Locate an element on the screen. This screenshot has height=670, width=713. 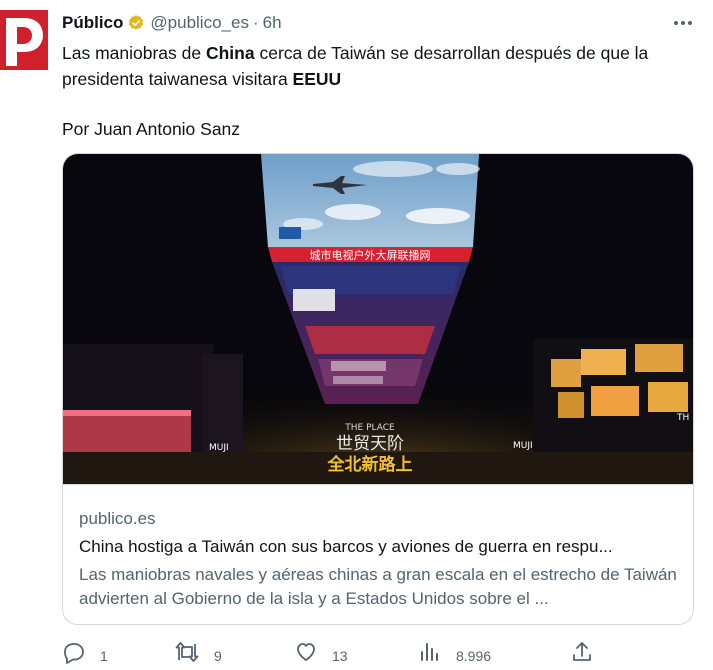
store-far-right-text: TH is located at coordinates (682, 418).